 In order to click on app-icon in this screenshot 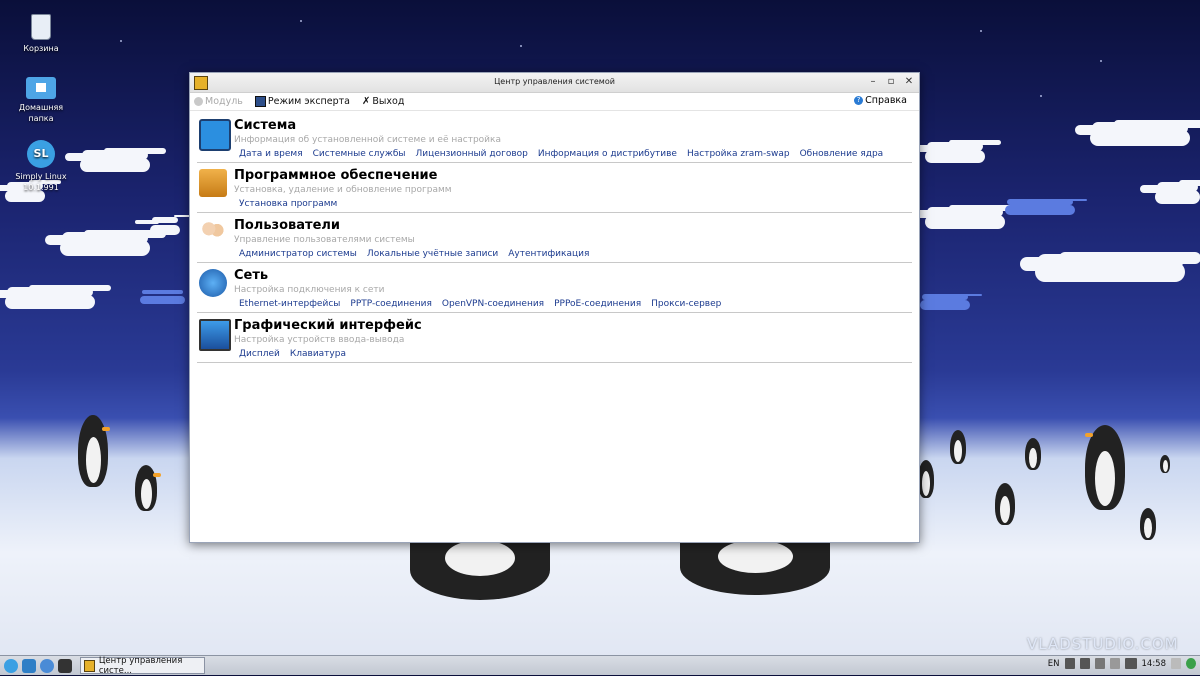, I will do `click(89, 665)`.